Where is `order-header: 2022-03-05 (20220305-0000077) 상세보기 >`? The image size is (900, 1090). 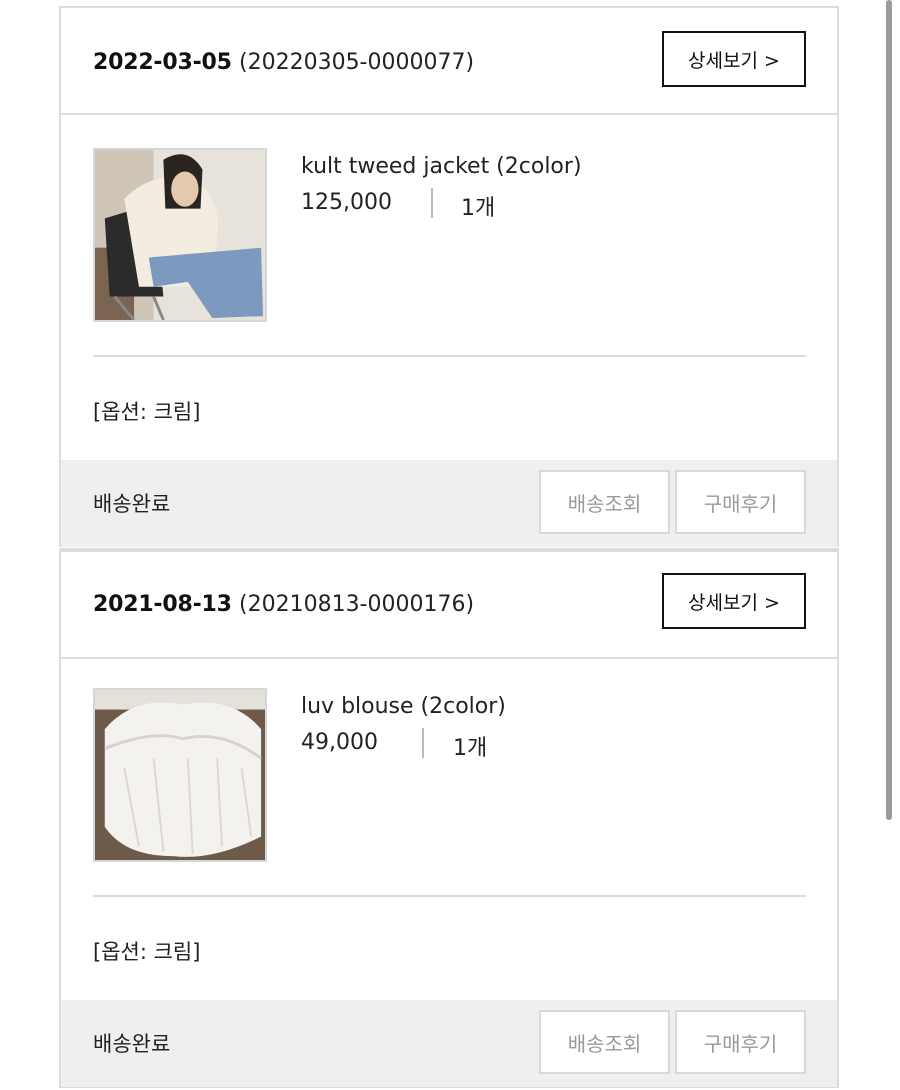 order-header: 2022-03-05 (20220305-0000077) 상세보기 > is located at coordinates (449, 61).